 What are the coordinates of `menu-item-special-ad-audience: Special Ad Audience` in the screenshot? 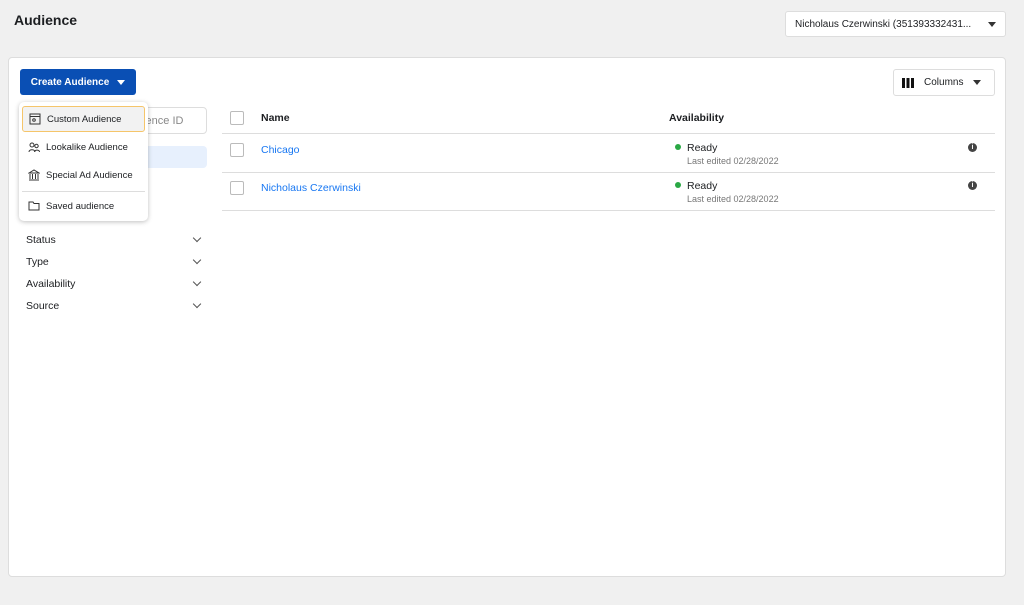 It's located at (83, 175).